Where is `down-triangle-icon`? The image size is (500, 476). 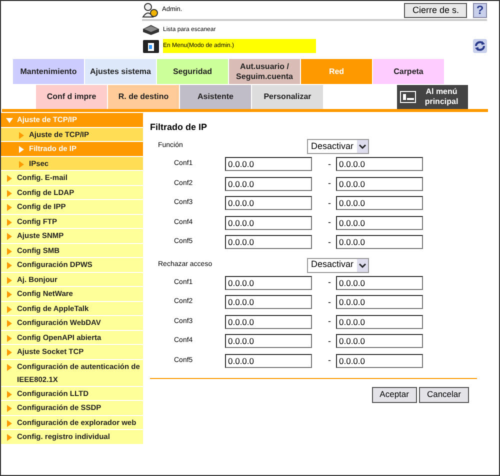
down-triangle-icon is located at coordinates (9, 120).